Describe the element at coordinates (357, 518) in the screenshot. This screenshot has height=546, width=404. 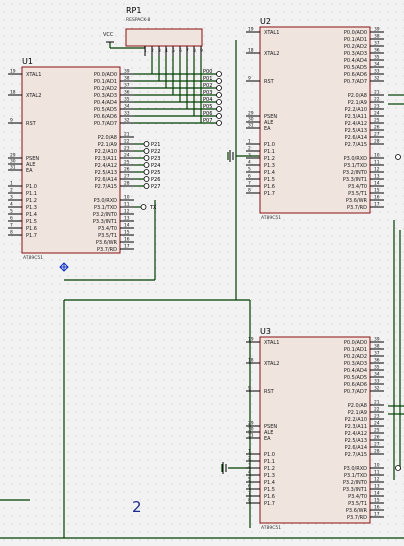
I see `right-pin-name: P3.7/RD` at that location.